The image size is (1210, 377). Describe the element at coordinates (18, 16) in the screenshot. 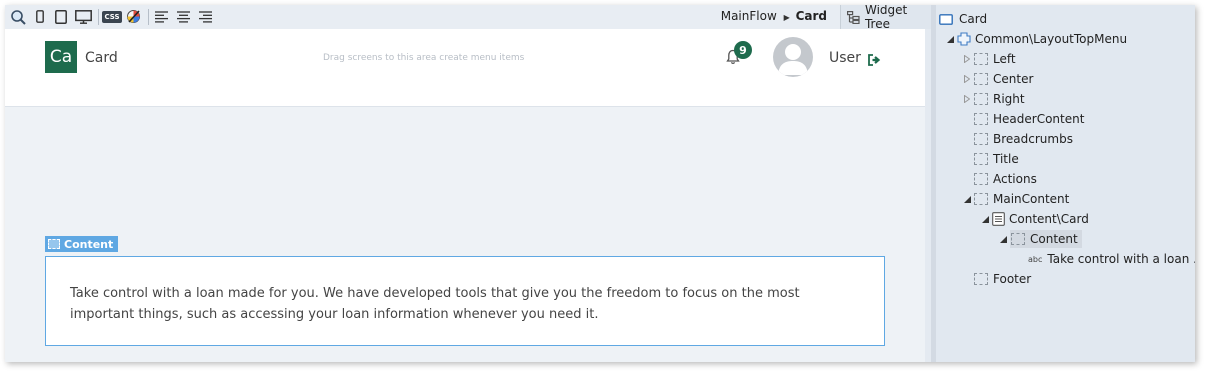

I see `inspect-icon` at that location.